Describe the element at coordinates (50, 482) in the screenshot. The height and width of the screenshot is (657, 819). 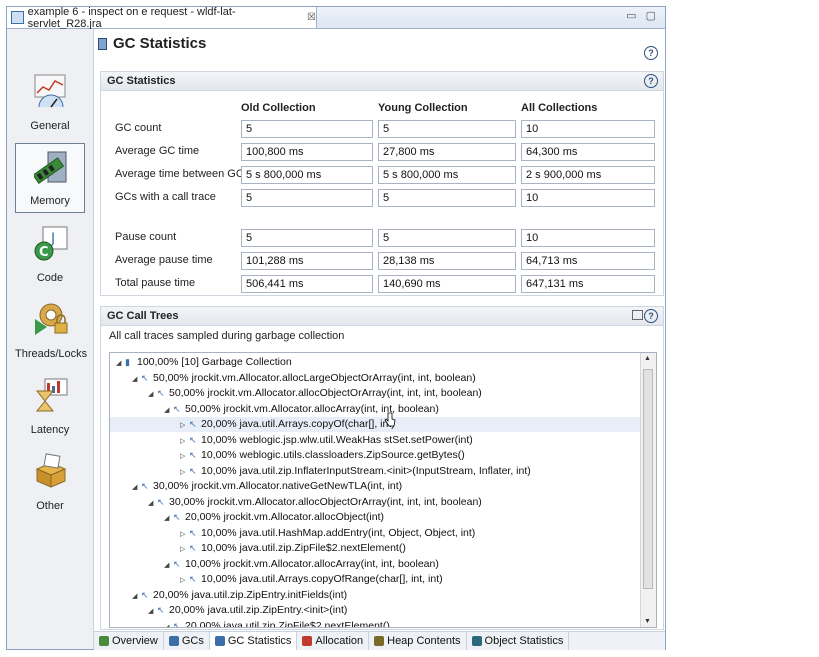
I see `sidebar-item-other: Other` at that location.